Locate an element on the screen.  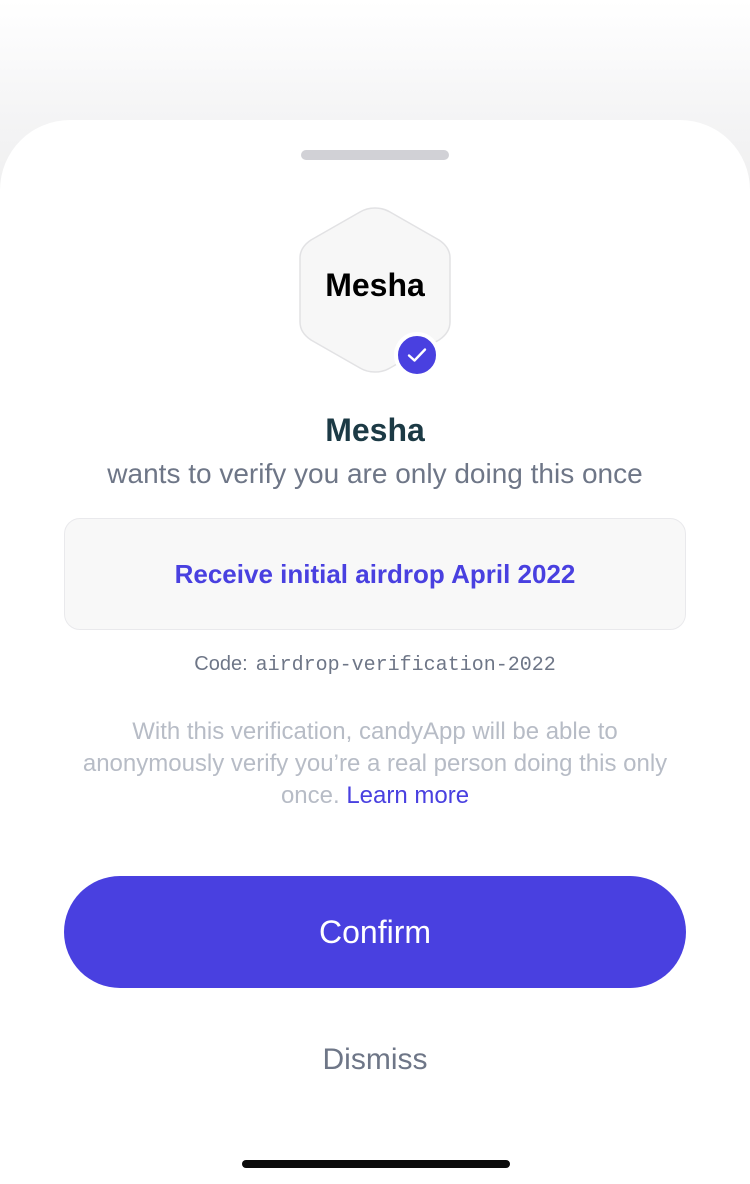
code-label: Code: is located at coordinates (221, 664).